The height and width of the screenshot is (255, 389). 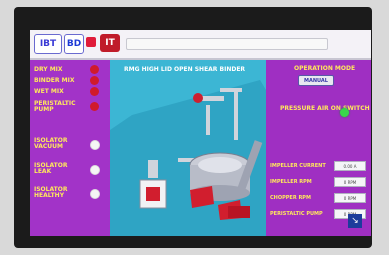 What do you see at coordinates (94, 80) in the screenshot?
I see `binder-mix-lamp-icon` at bounding box center [94, 80].